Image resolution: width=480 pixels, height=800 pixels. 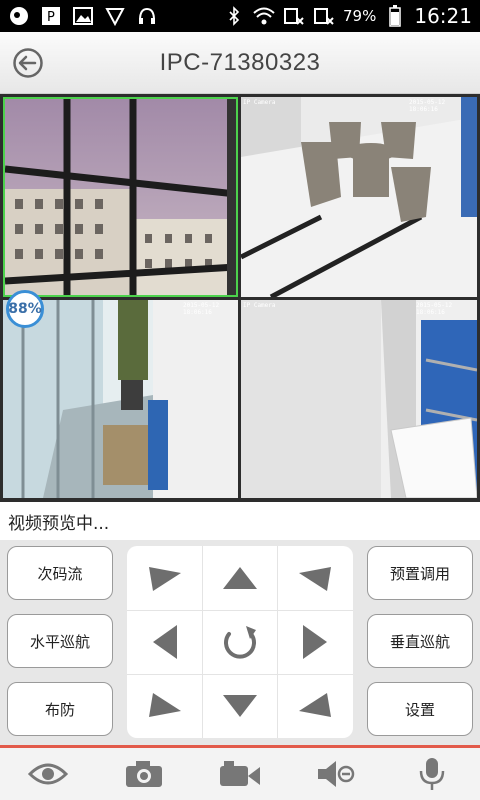 I want to click on arrow-left-icon, so click(x=164, y=642).